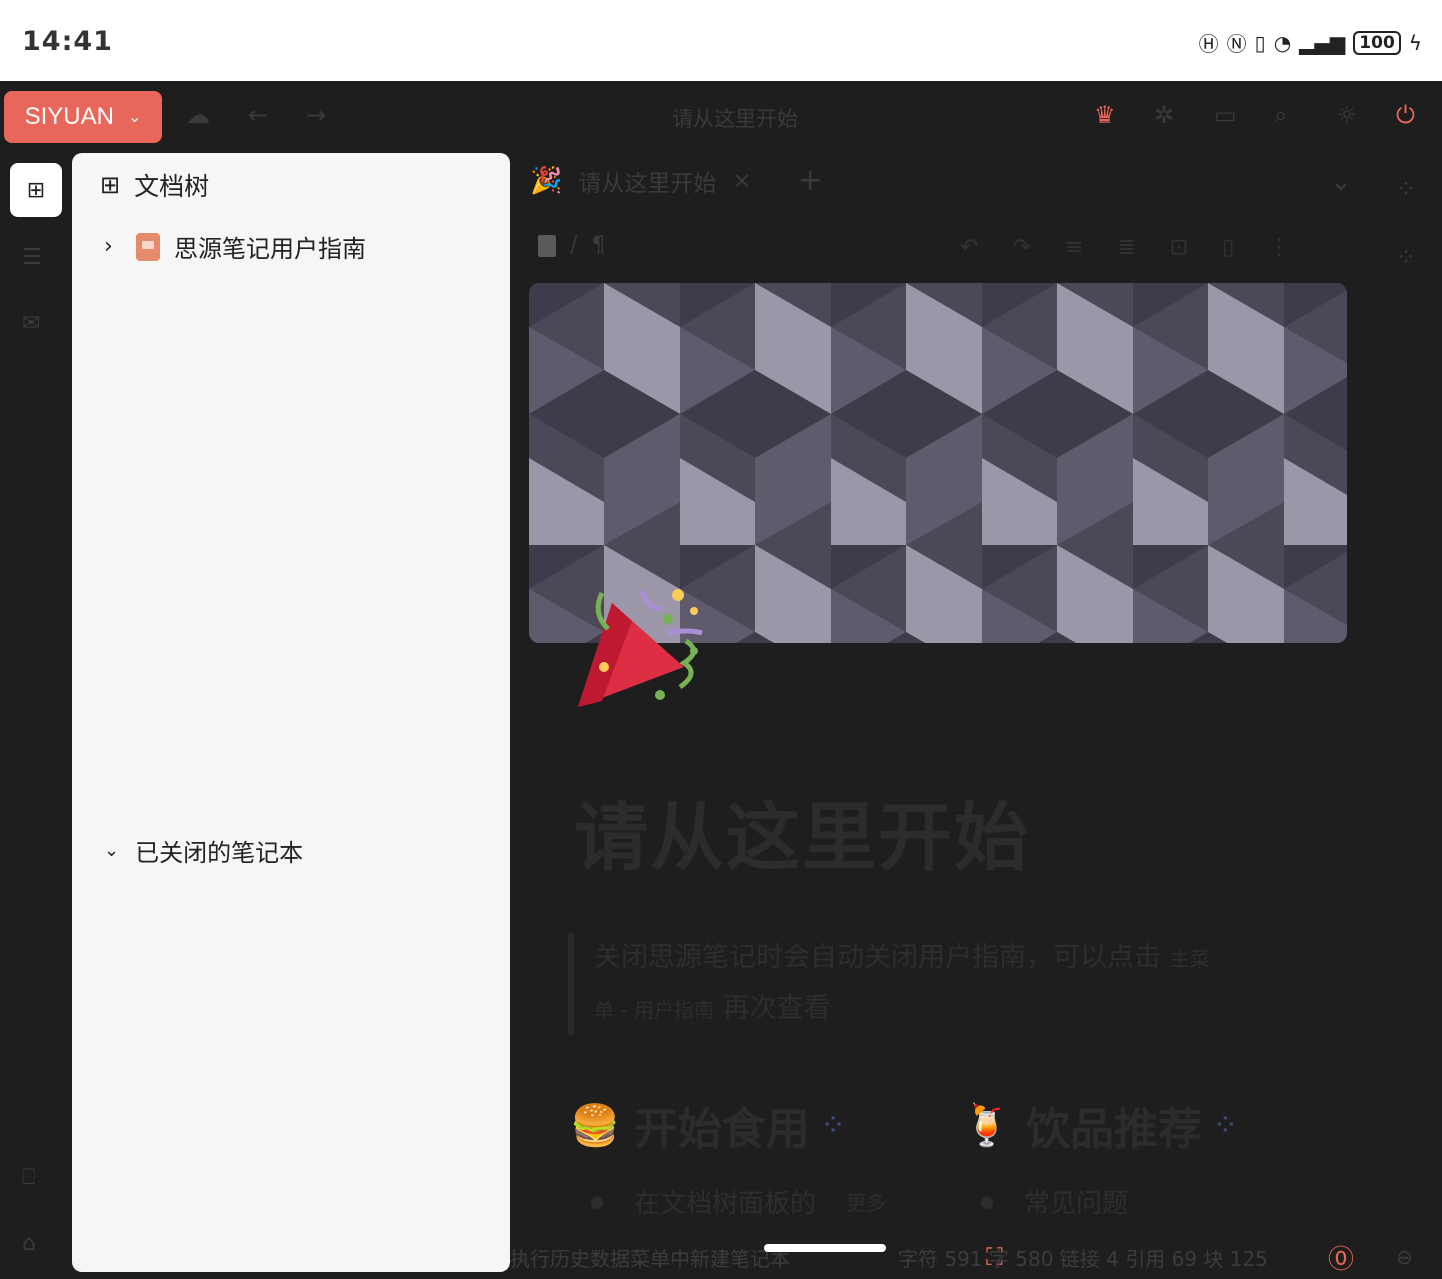 The image size is (1442, 1279). What do you see at coordinates (1406, 257) in the screenshot?
I see `global-graph-icon: ⁘` at bounding box center [1406, 257].